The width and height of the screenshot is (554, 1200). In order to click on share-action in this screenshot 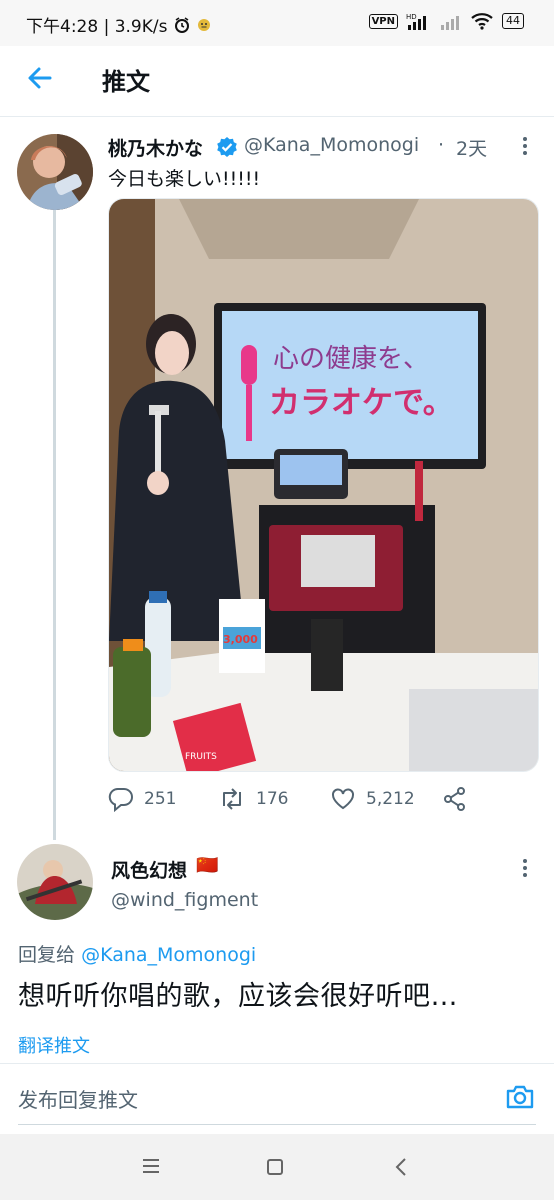, I will do `click(455, 799)`.